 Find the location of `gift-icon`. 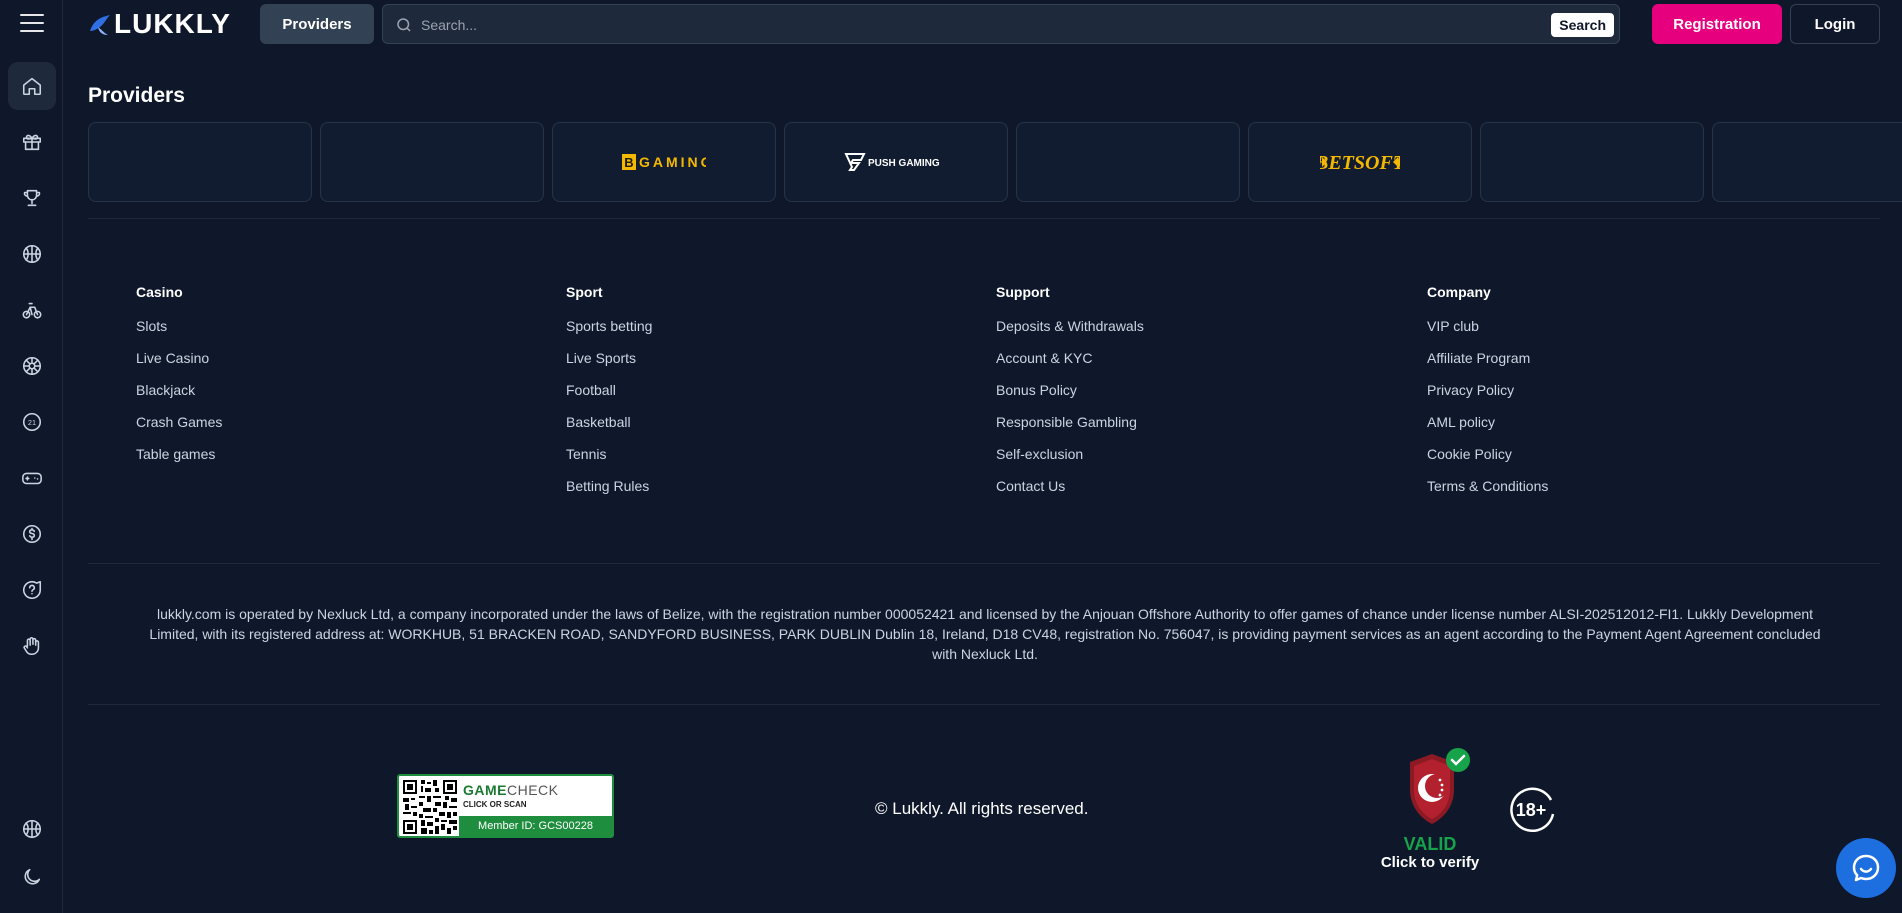

gift-icon is located at coordinates (32, 142).